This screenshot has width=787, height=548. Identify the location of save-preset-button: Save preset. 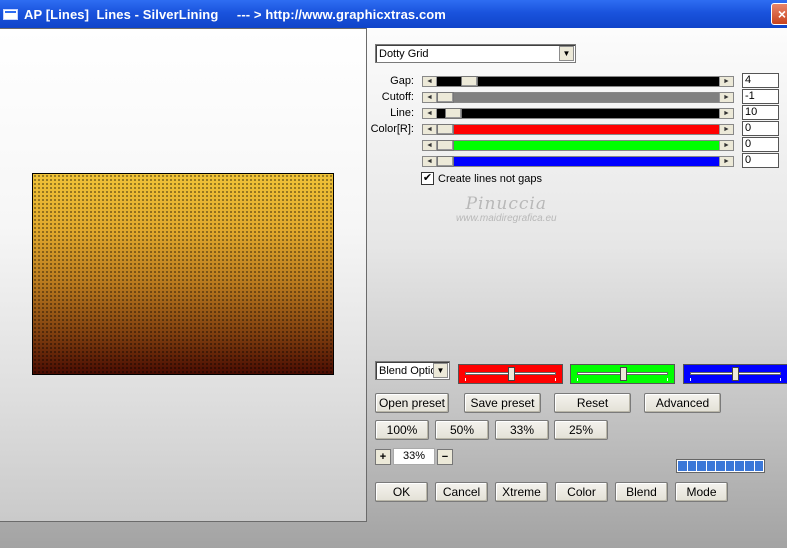
(502, 403).